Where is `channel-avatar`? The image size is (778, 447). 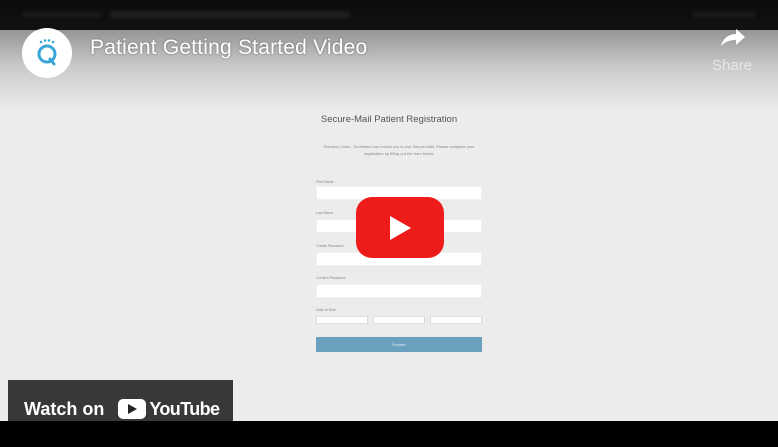
channel-avatar is located at coordinates (47, 53).